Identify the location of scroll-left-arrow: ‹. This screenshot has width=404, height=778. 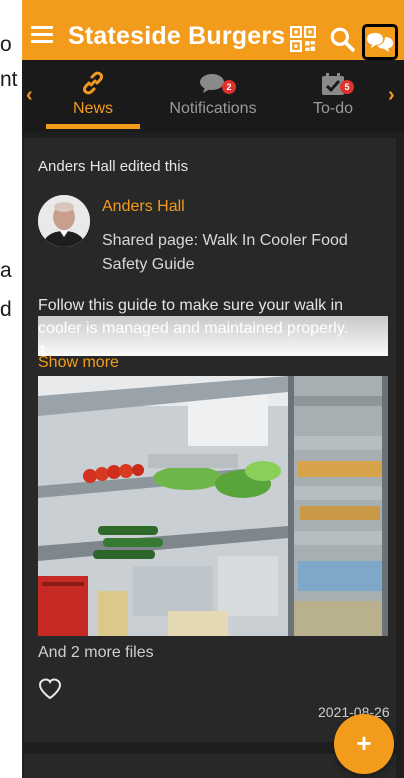
(29, 95).